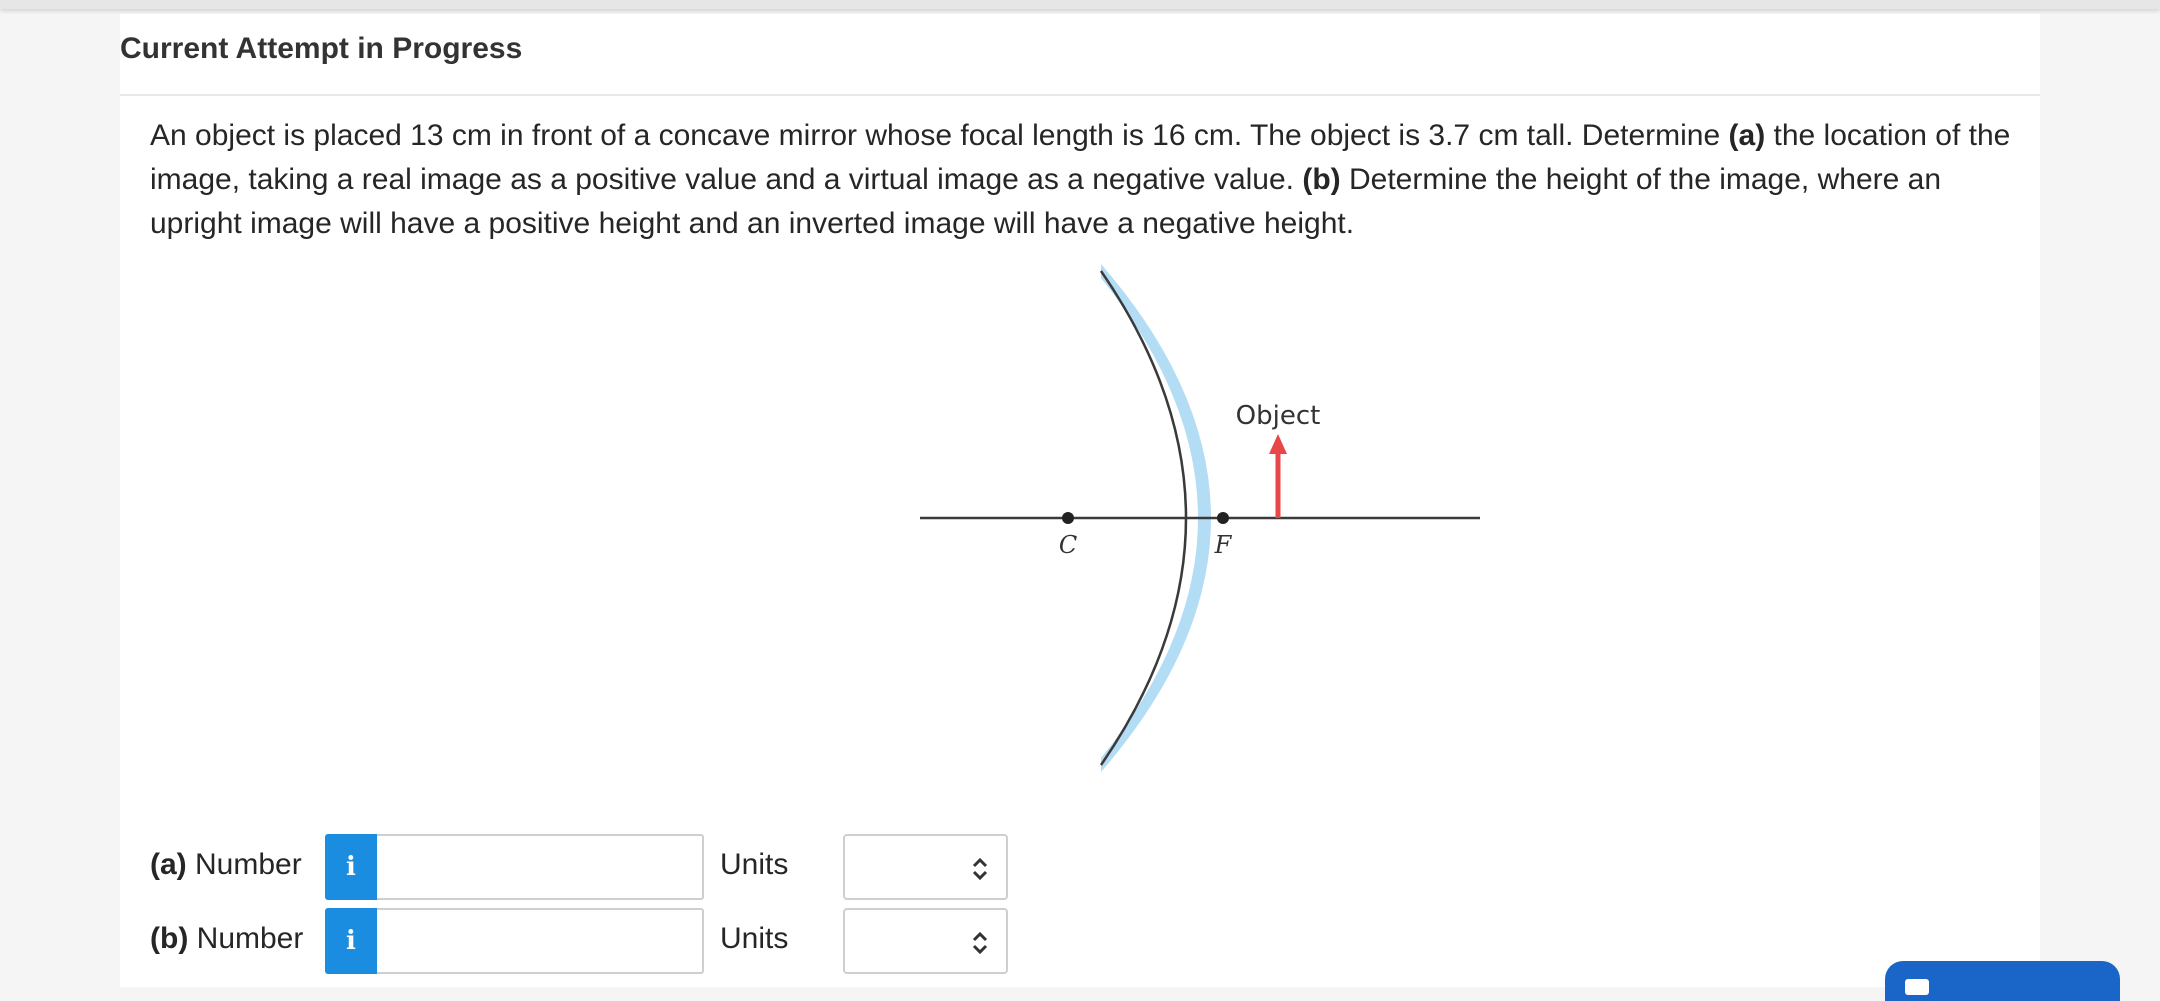 The width and height of the screenshot is (2160, 1001). What do you see at coordinates (250, 938) in the screenshot?
I see `answer-b-number-text: Number` at bounding box center [250, 938].